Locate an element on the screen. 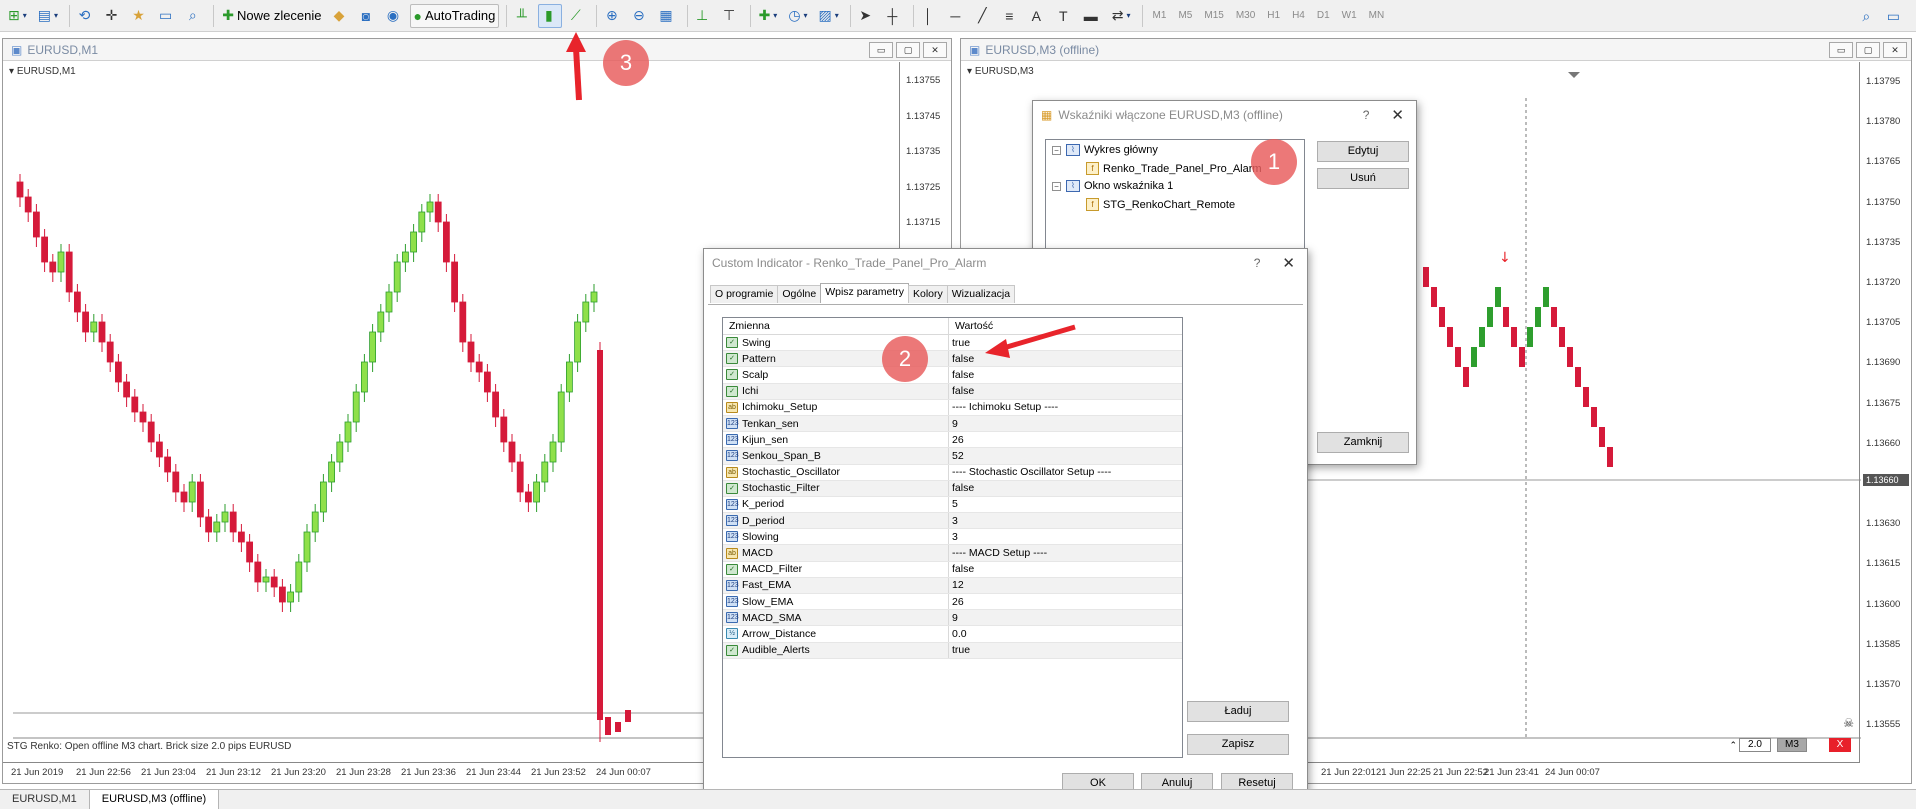  timeframe-mn: MN is located at coordinates (1377, 15).